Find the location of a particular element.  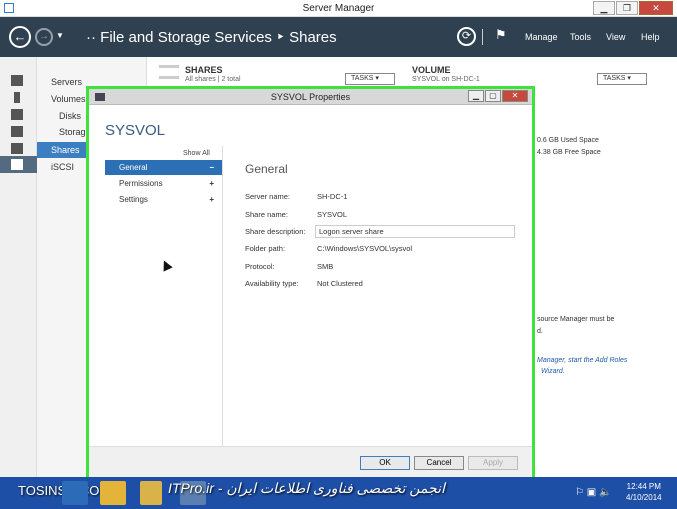

folder-path-label: Folder path: is located at coordinates (265, 248).